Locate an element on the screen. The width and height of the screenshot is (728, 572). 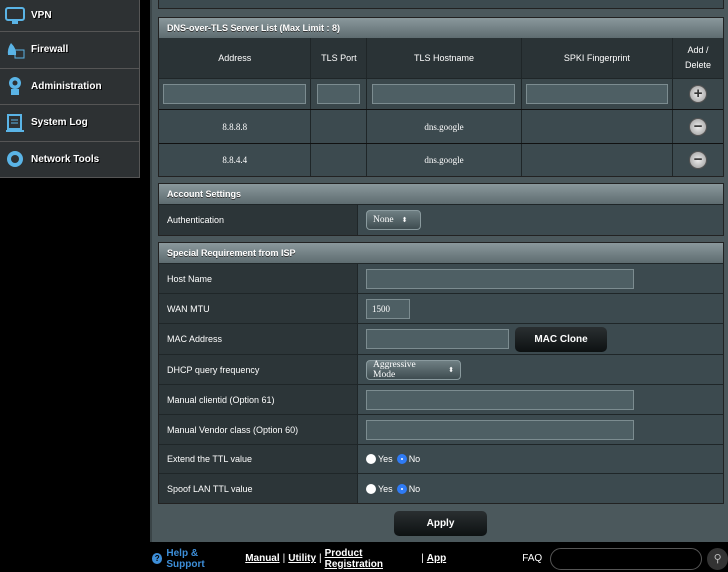
account-settings-table: Account Settings Authentication None ⬍ is located at coordinates (441, 209).